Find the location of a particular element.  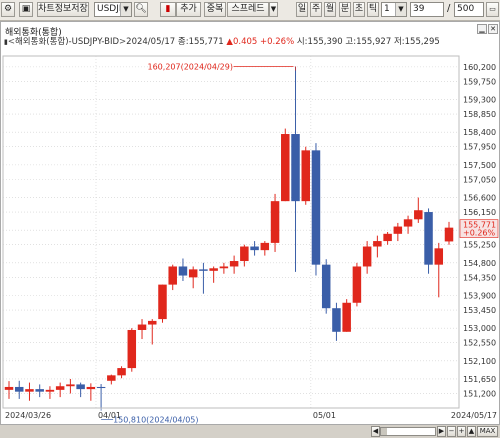

period-week-button: 주 is located at coordinates (316, 9).